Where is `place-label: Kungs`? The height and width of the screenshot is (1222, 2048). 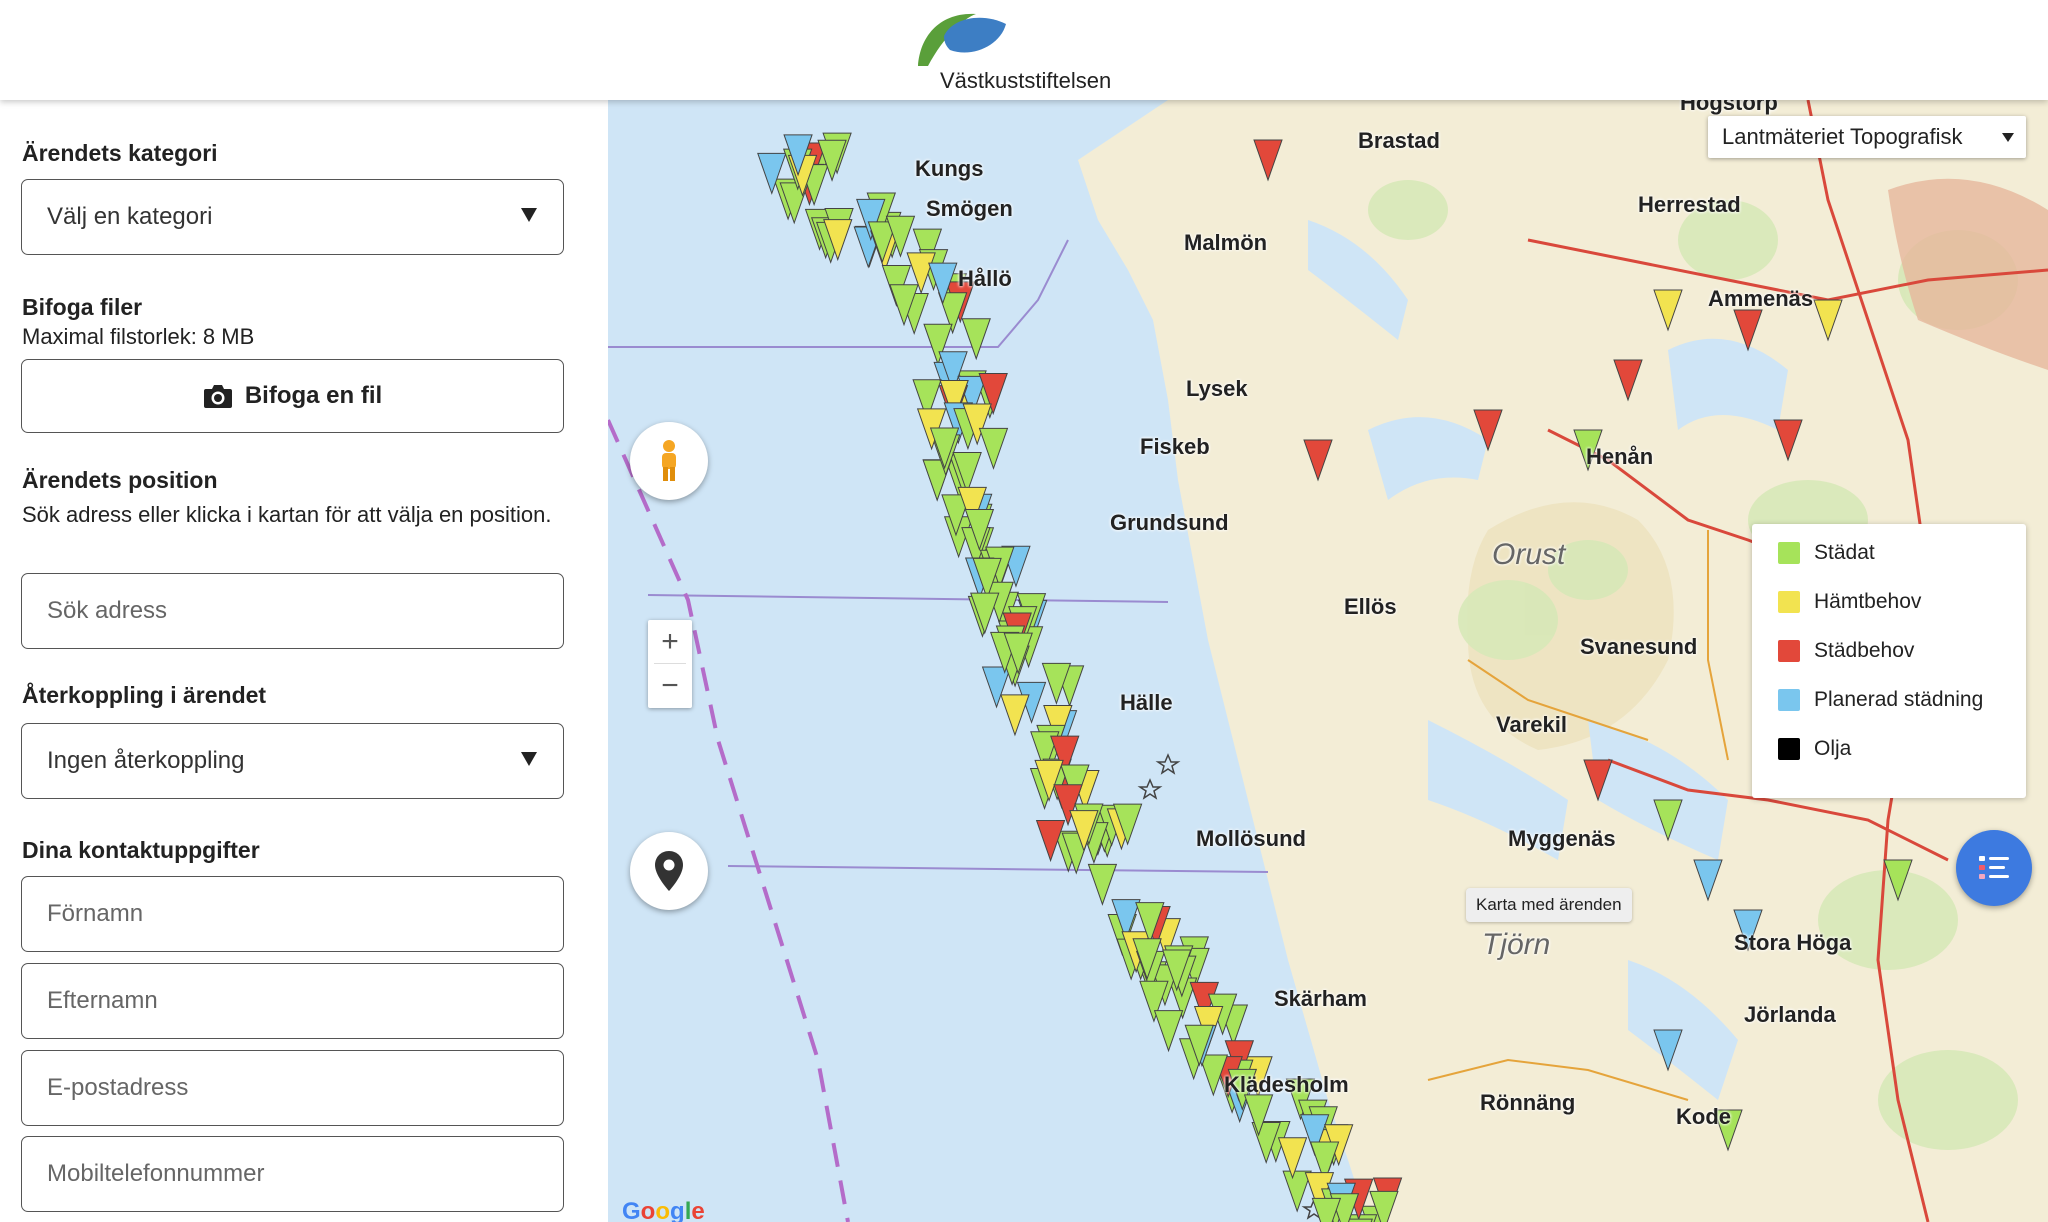 place-label: Kungs is located at coordinates (949, 168).